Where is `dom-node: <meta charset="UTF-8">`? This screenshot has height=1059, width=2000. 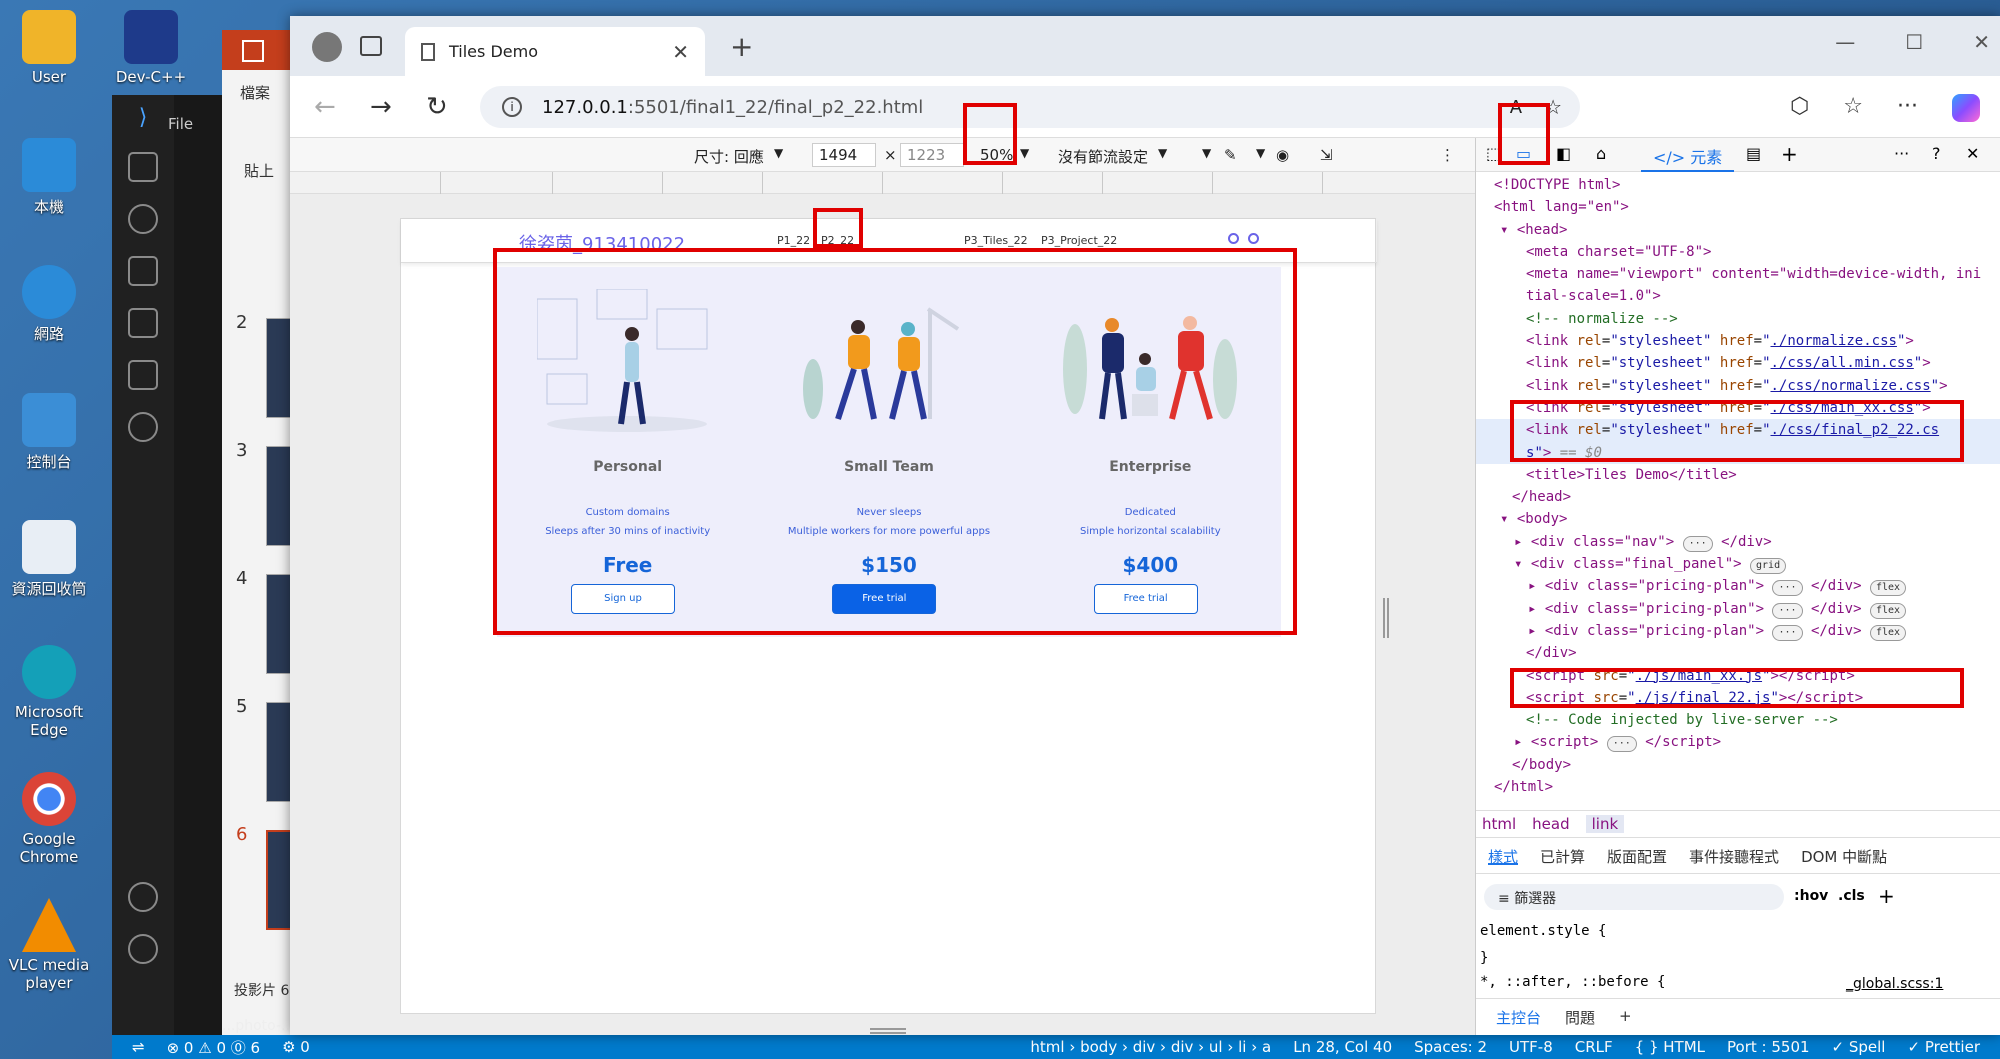
dom-node: <meta charset="UTF-8"> is located at coordinates (1738, 252).